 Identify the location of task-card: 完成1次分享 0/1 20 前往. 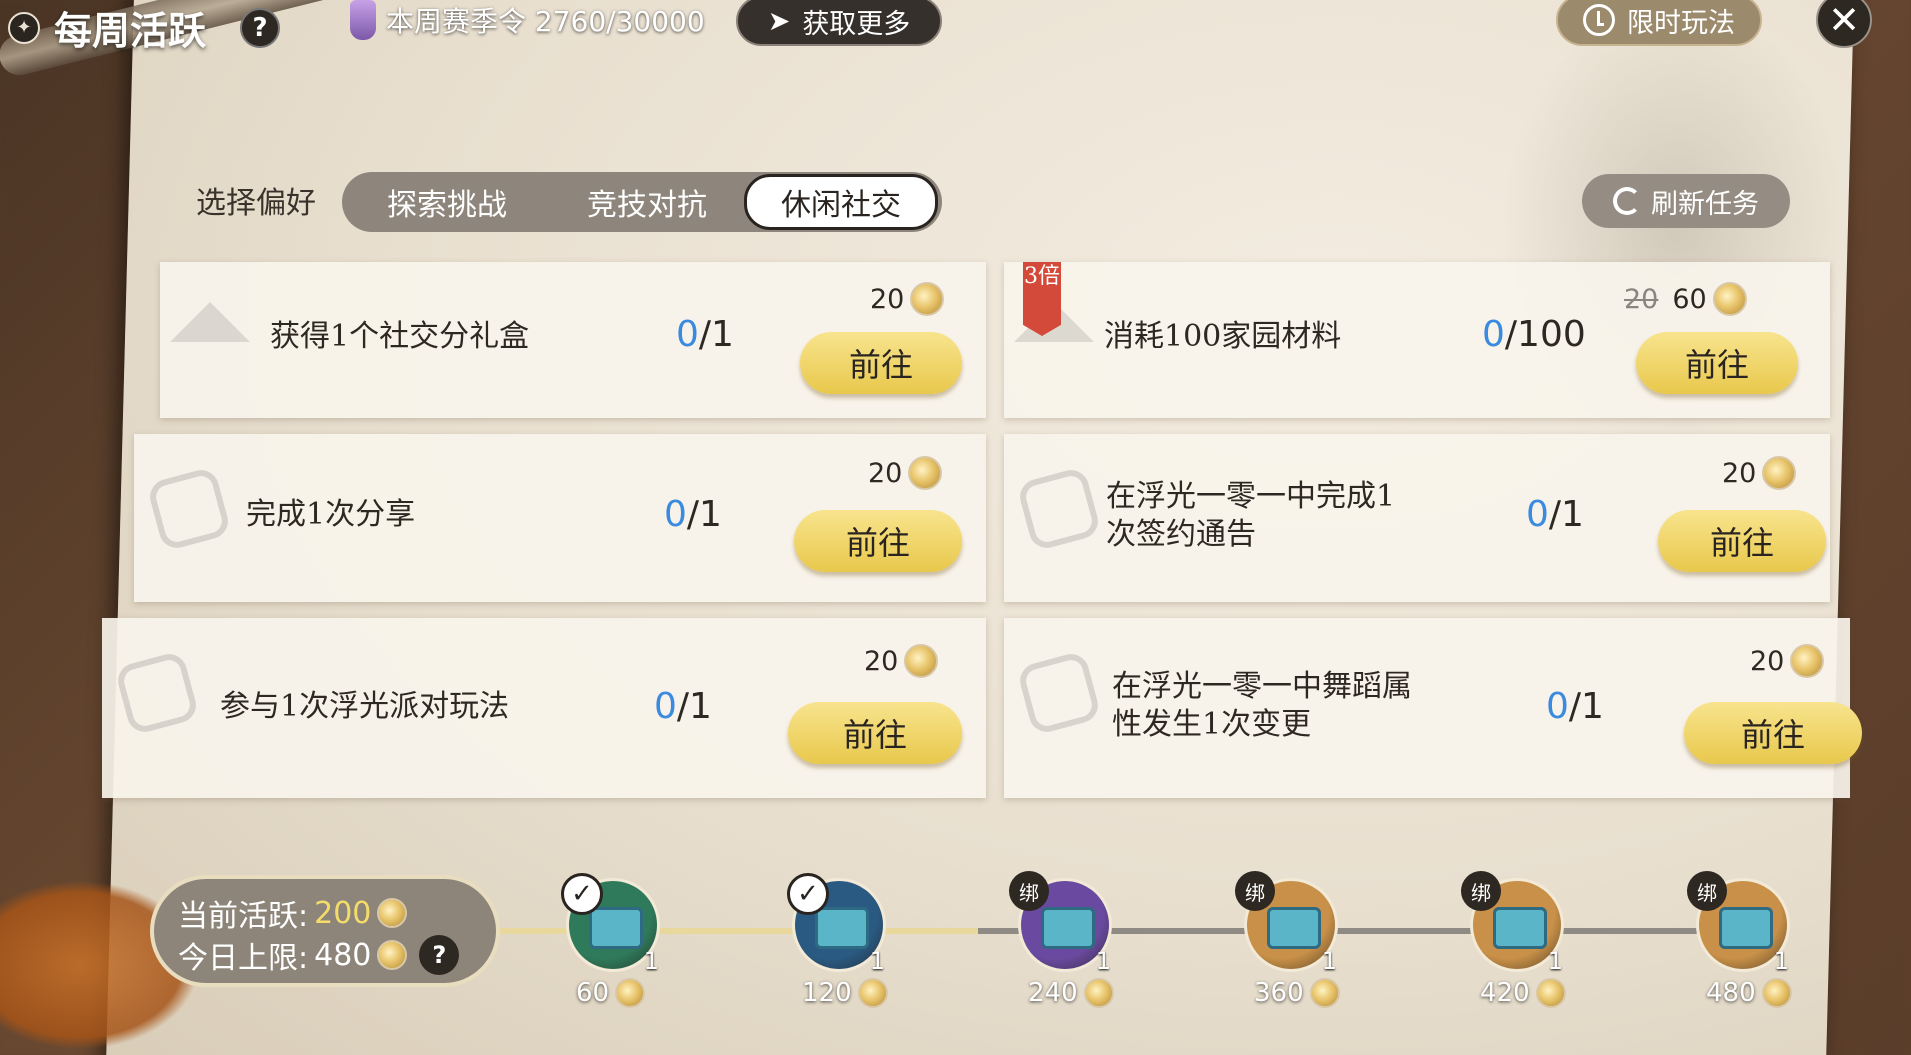
(560, 518).